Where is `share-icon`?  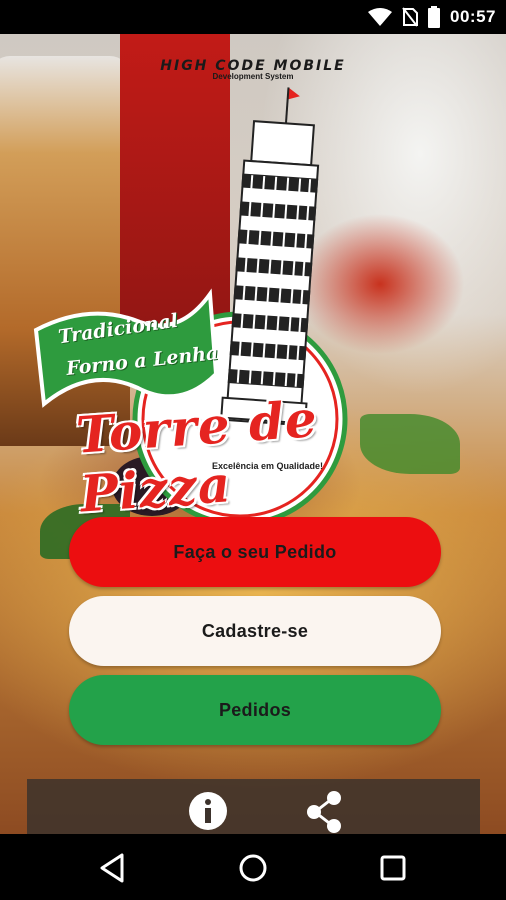 share-icon is located at coordinates (325, 812).